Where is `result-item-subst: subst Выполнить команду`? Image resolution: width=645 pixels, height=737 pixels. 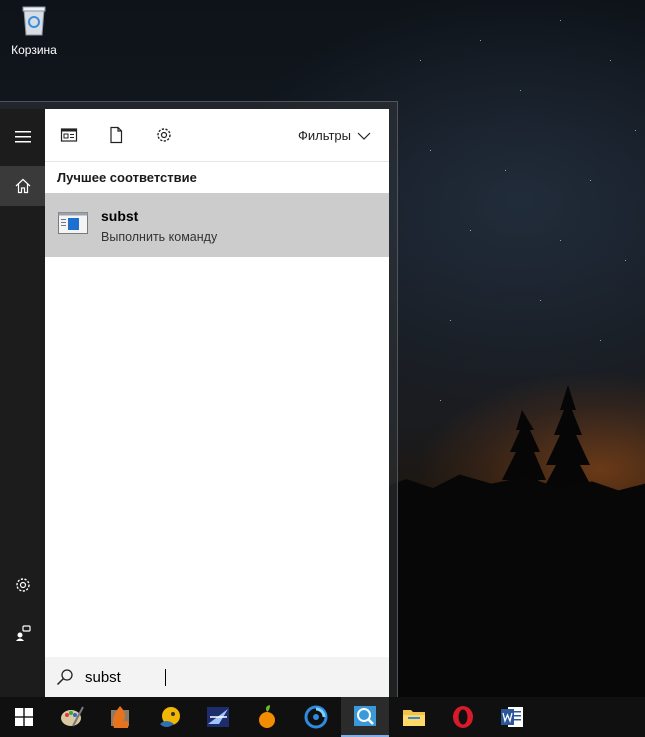
result-item-subst: subst Выполнить команду is located at coordinates (217, 225).